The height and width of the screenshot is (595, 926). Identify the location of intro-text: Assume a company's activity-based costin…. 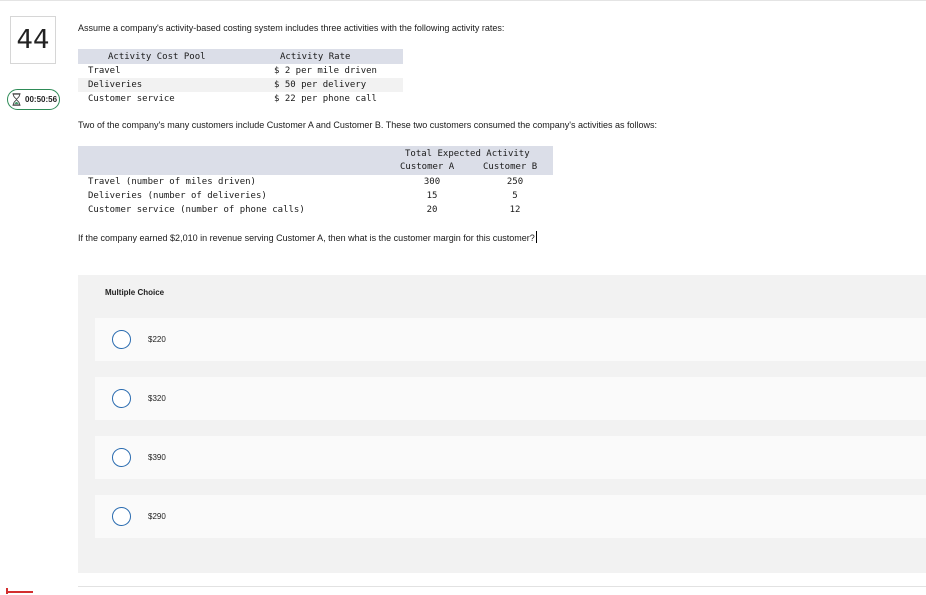
(291, 28).